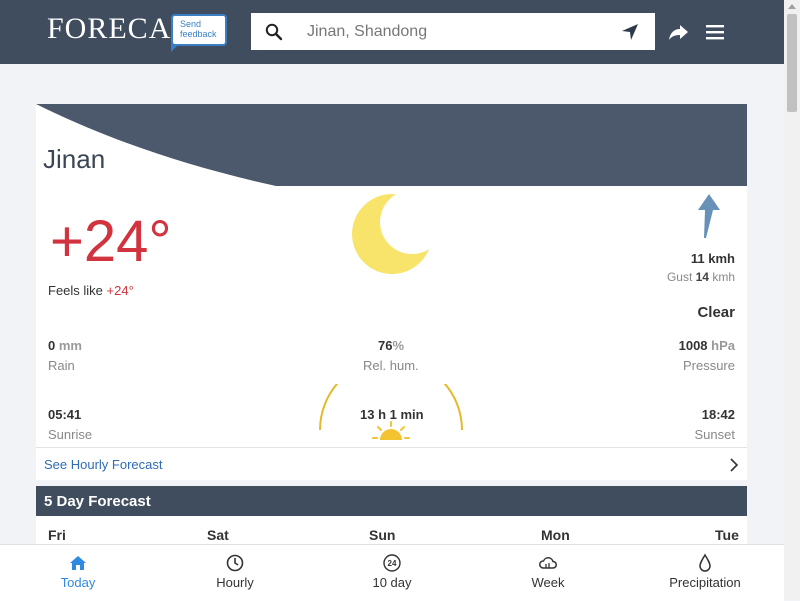  I want to click on nav-today-label: Today, so click(78, 582).